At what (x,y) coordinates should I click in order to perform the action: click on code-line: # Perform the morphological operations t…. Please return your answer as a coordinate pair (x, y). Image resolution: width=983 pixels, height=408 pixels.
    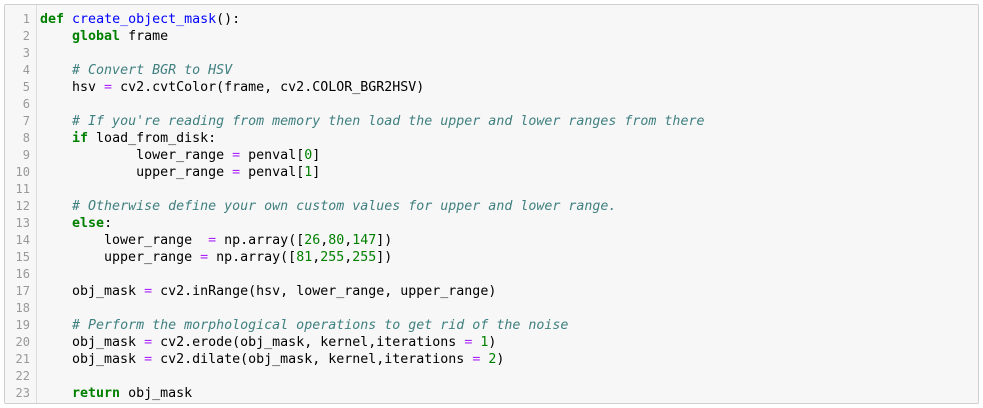
    Looking at the image, I should click on (509, 325).